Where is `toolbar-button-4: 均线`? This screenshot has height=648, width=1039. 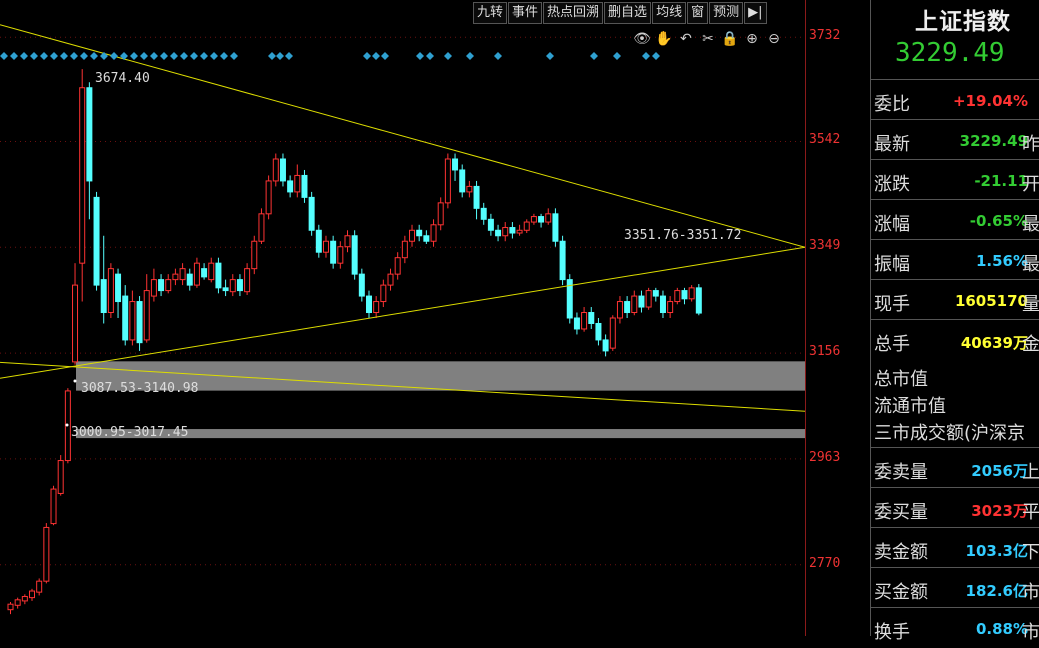
toolbar-button-4: 均线 is located at coordinates (669, 13).